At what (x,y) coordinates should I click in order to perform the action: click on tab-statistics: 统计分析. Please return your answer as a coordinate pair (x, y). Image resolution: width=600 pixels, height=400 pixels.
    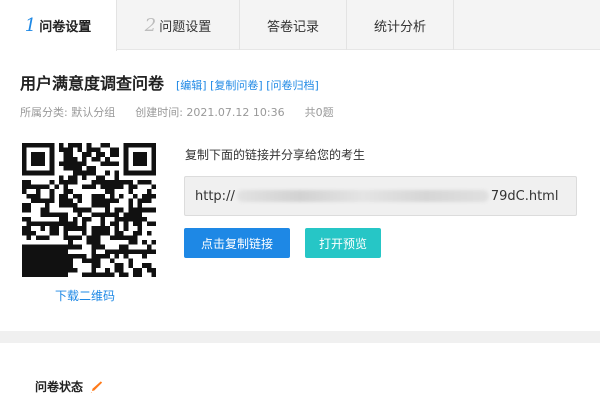
    Looking at the image, I should click on (400, 25).